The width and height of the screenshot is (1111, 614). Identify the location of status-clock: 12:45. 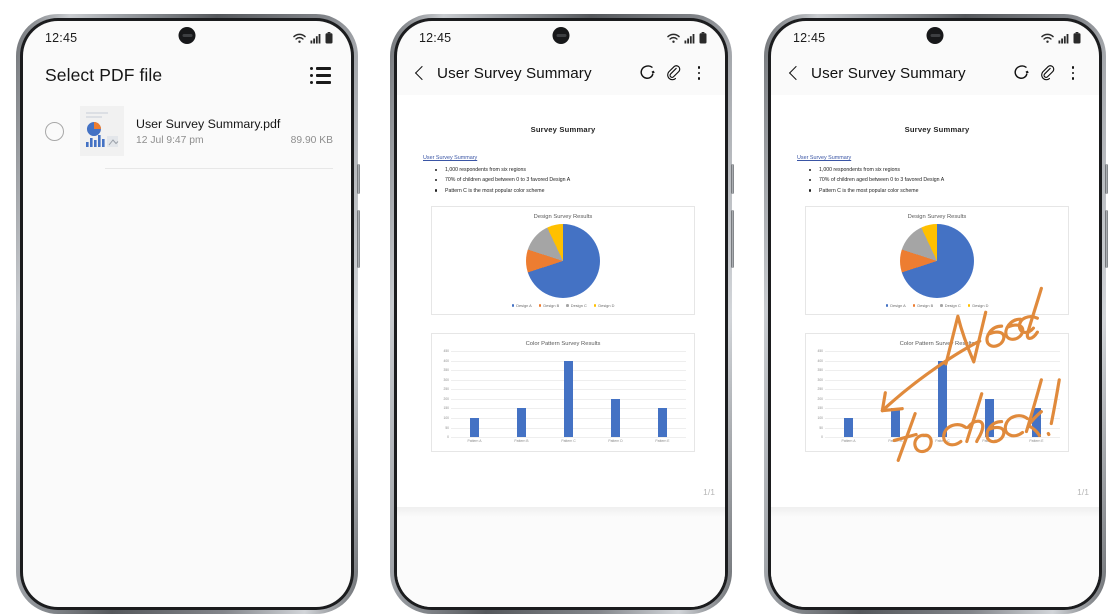
(435, 38).